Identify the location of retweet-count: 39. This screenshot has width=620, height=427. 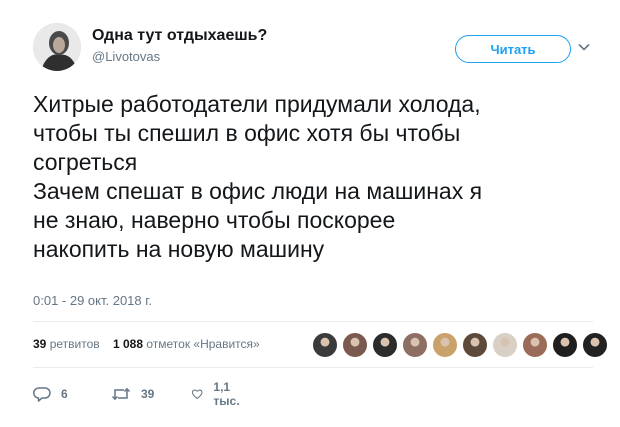
(148, 394).